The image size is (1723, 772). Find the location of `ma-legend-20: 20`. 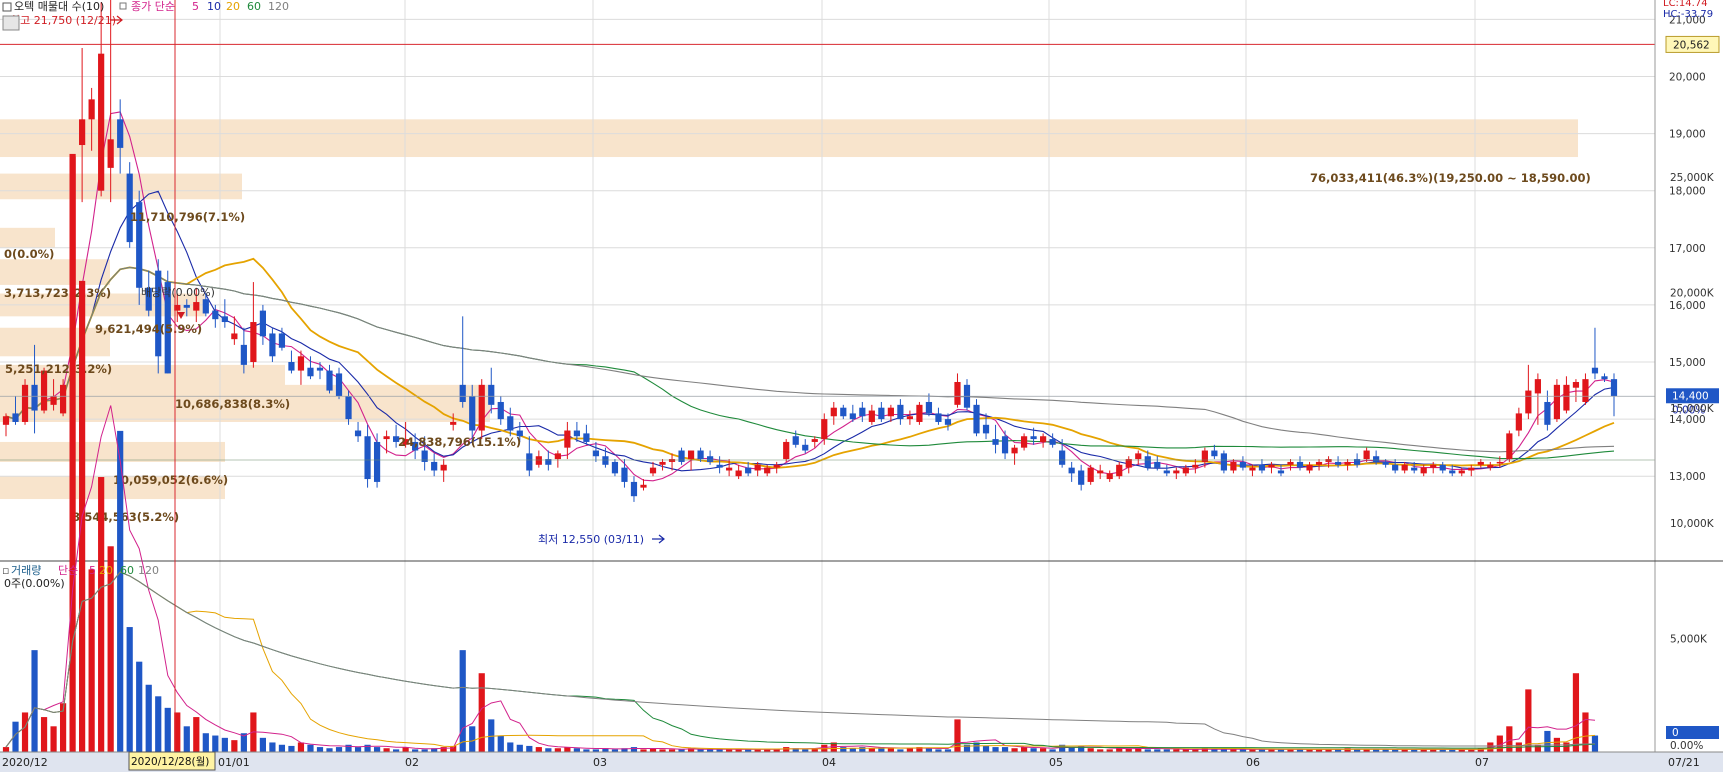

ma-legend-20: 20 is located at coordinates (233, 6).